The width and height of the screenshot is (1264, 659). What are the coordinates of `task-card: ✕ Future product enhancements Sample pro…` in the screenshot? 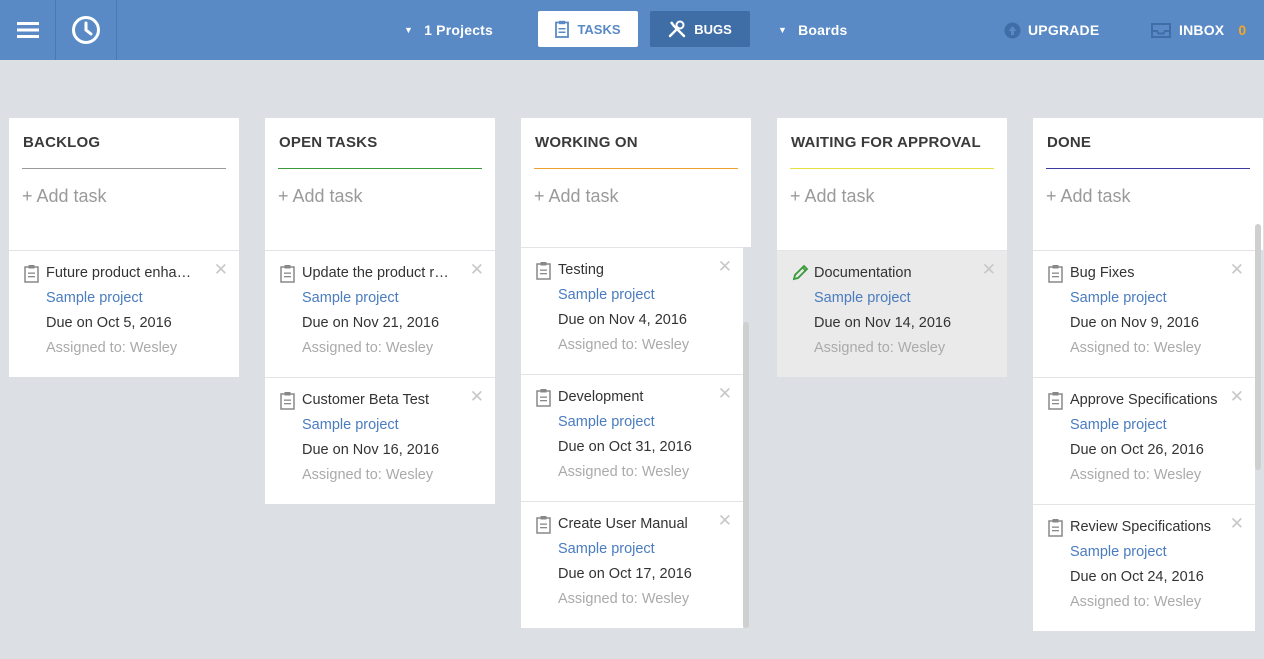 It's located at (124, 313).